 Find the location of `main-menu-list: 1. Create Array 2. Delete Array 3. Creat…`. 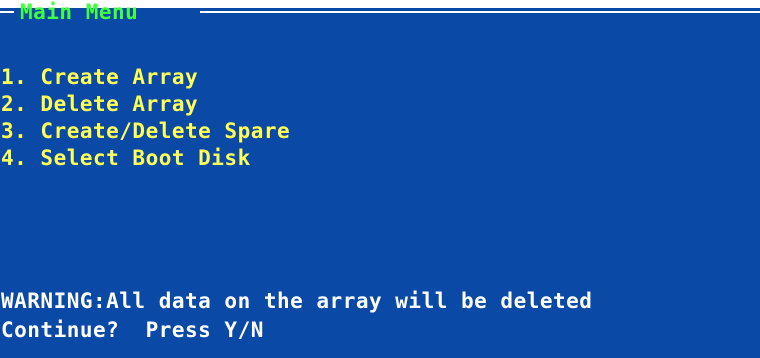

main-menu-list: 1. Create Array 2. Delete Array 3. Creat… is located at coordinates (145, 118).